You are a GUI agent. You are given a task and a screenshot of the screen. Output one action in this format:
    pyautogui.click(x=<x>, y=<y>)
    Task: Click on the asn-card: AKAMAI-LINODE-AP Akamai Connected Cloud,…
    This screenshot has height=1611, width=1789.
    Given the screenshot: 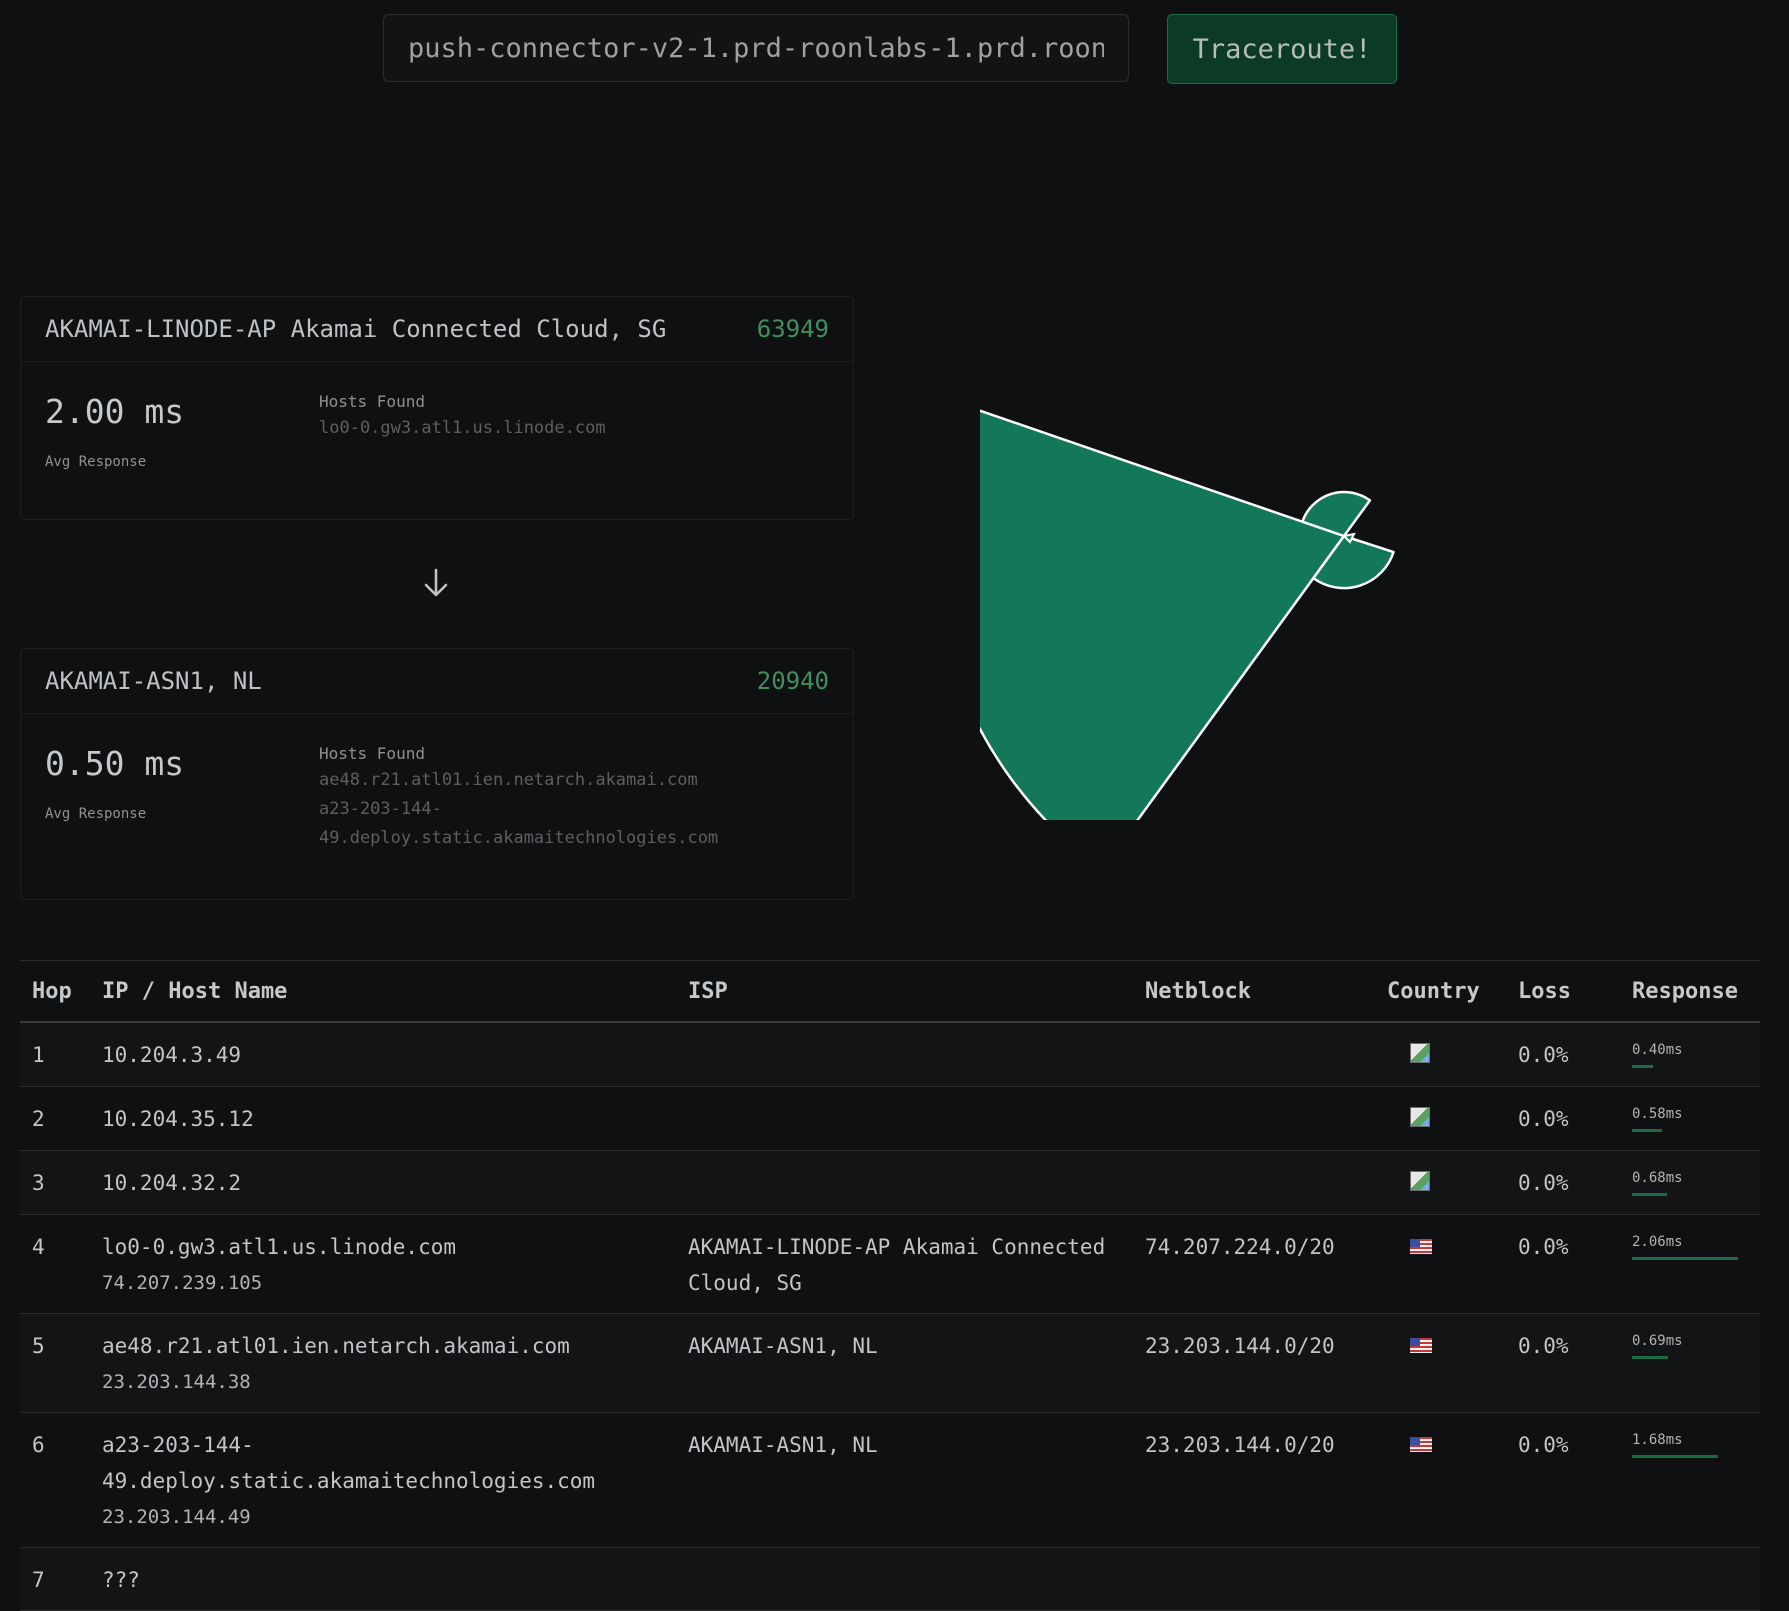 What is the action you would take?
    pyautogui.click(x=437, y=408)
    